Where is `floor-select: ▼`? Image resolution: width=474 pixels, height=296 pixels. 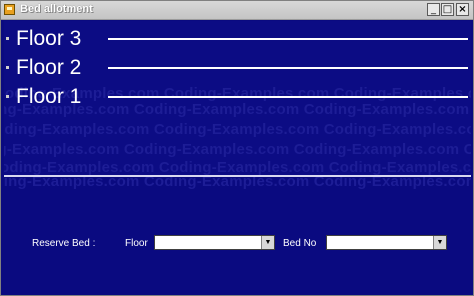
floor-select: ▼ is located at coordinates (214, 242).